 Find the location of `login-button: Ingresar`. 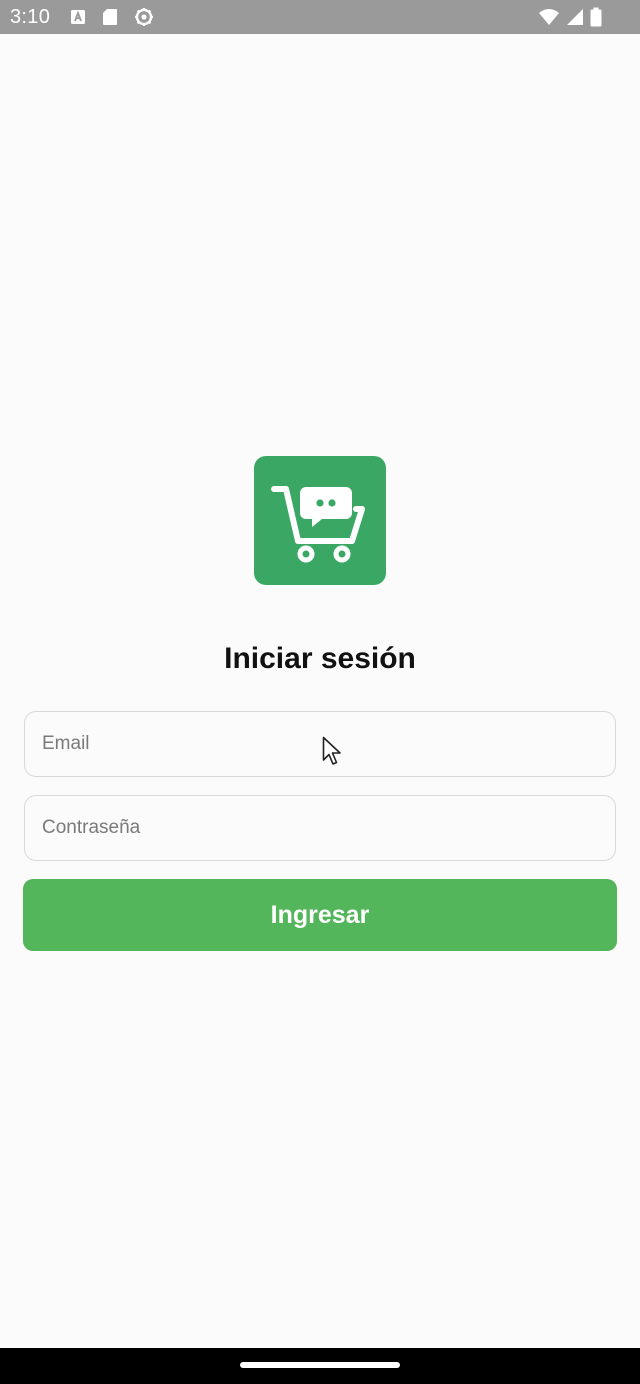

login-button: Ingresar is located at coordinates (320, 915).